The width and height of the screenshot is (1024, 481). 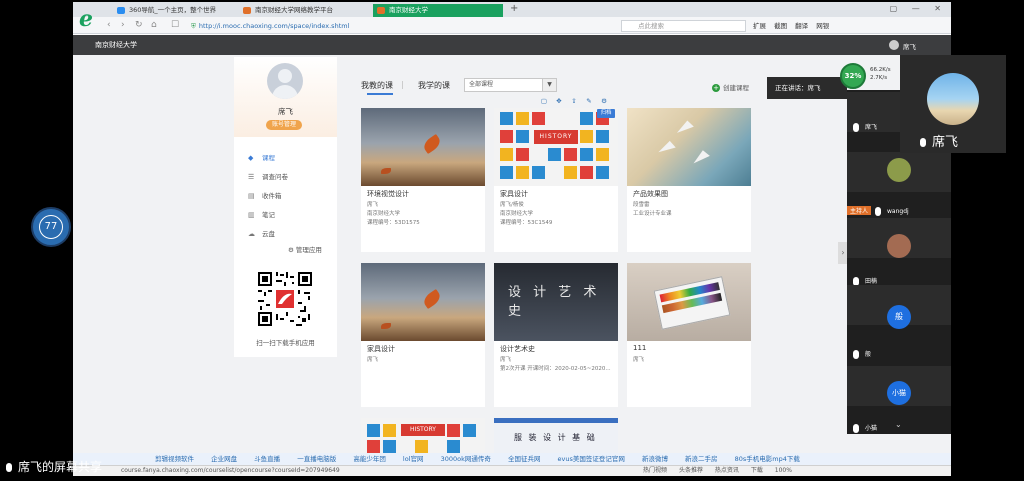 What do you see at coordinates (898, 424) in the screenshot?
I see `chevron-down-icon: ⌄` at bounding box center [898, 424].